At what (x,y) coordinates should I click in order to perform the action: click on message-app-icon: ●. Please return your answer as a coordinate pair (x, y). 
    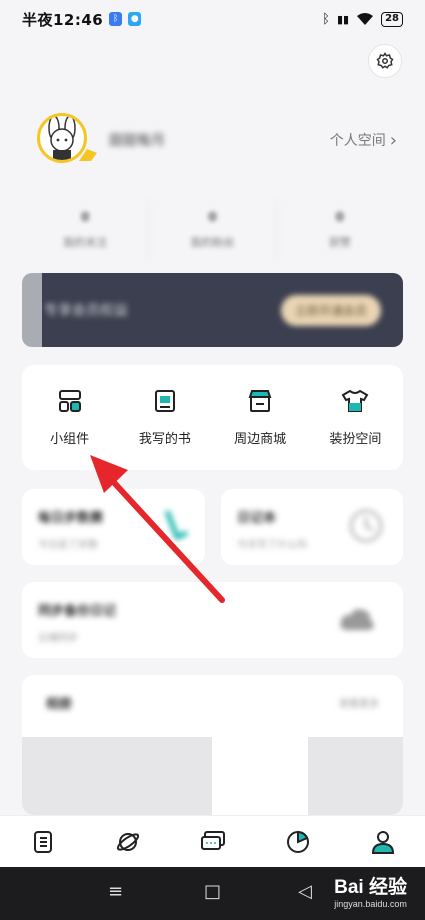
    Looking at the image, I should click on (135, 19).